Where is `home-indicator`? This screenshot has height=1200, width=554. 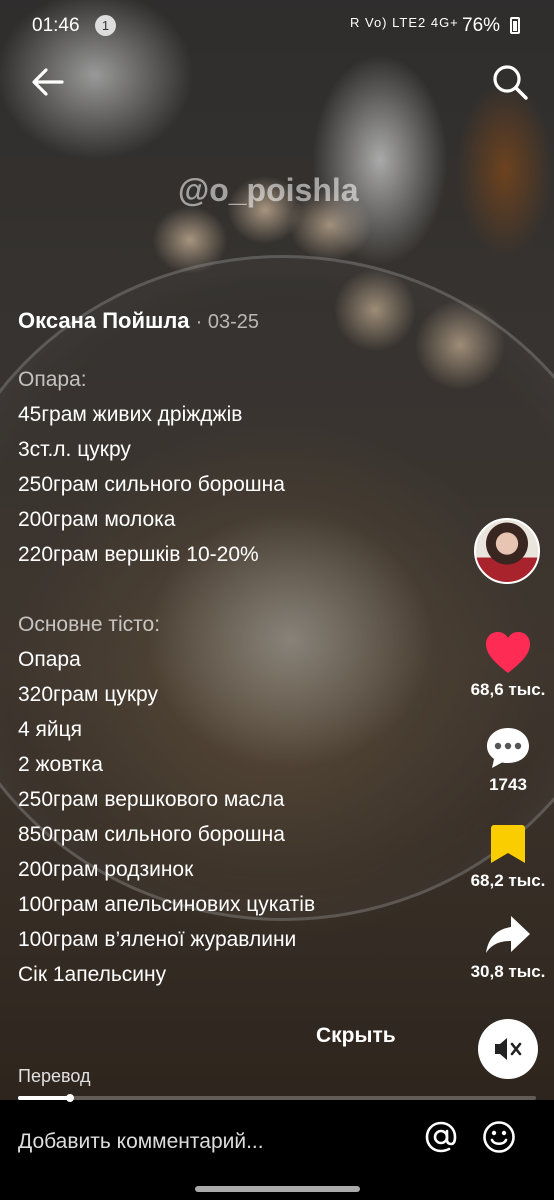 home-indicator is located at coordinates (277, 1189).